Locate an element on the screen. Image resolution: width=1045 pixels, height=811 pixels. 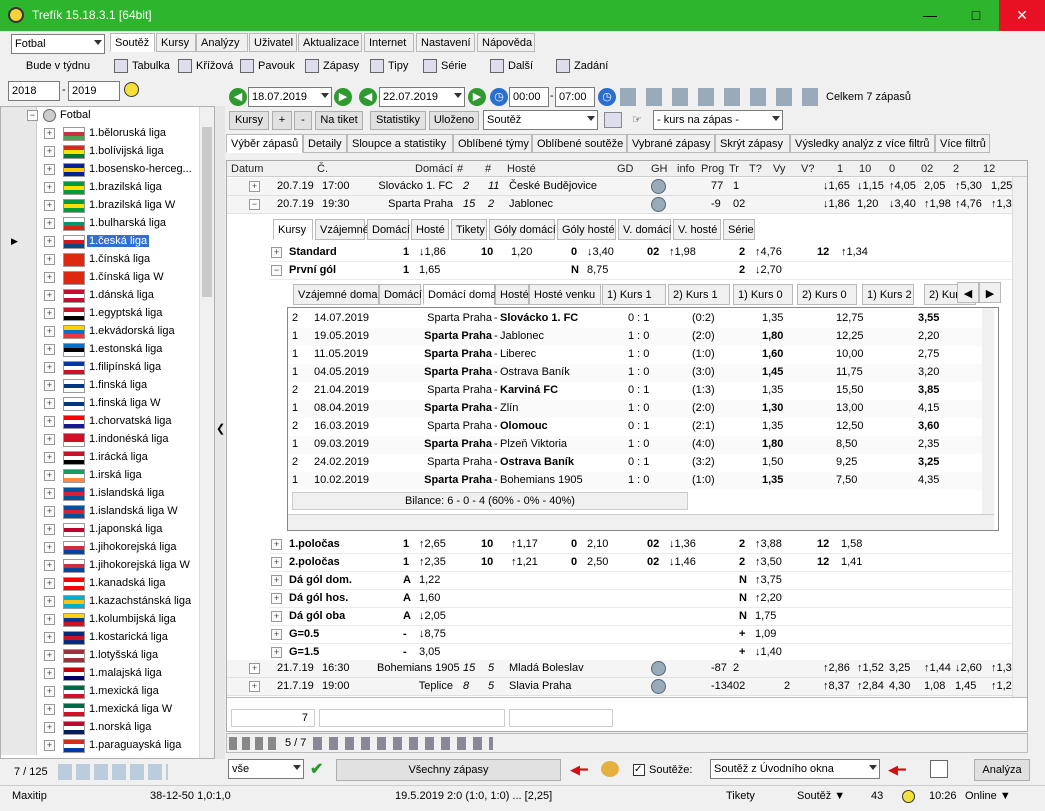
pager-nav-icons is located at coordinates (254, 743).